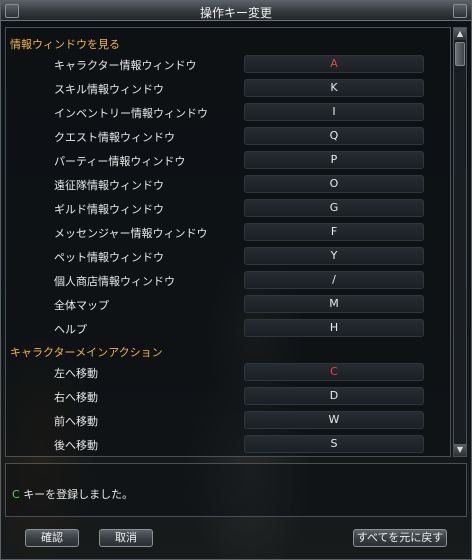 Image resolution: width=472 pixels, height=560 pixels. I want to click on key-field: O, so click(334, 184).